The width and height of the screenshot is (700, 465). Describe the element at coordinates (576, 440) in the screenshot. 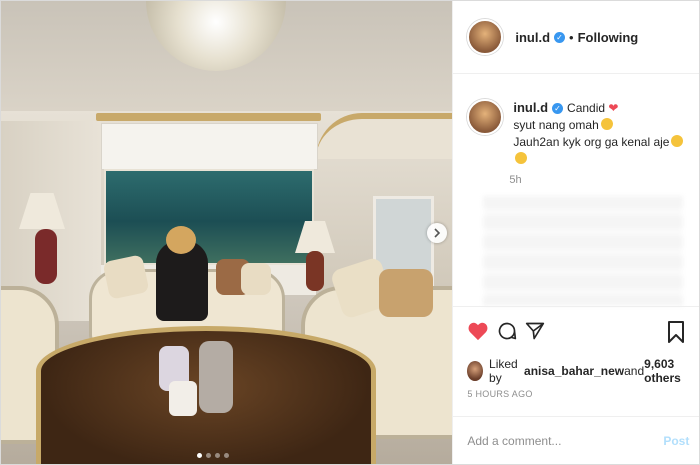

I see `comment-bar: Add a comment... Post` at that location.